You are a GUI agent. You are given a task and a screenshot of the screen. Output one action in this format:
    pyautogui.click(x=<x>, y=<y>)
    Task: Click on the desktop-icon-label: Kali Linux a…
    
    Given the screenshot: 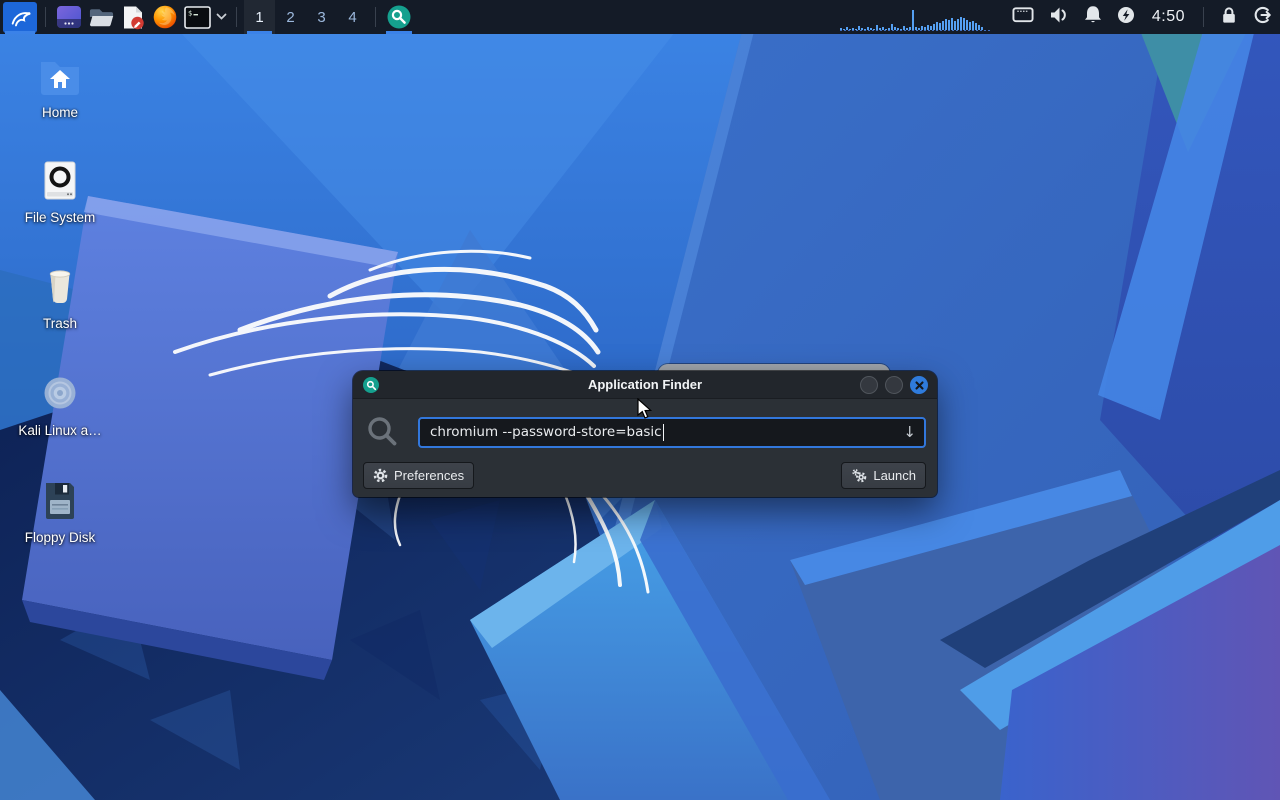 What is the action you would take?
    pyautogui.click(x=60, y=430)
    